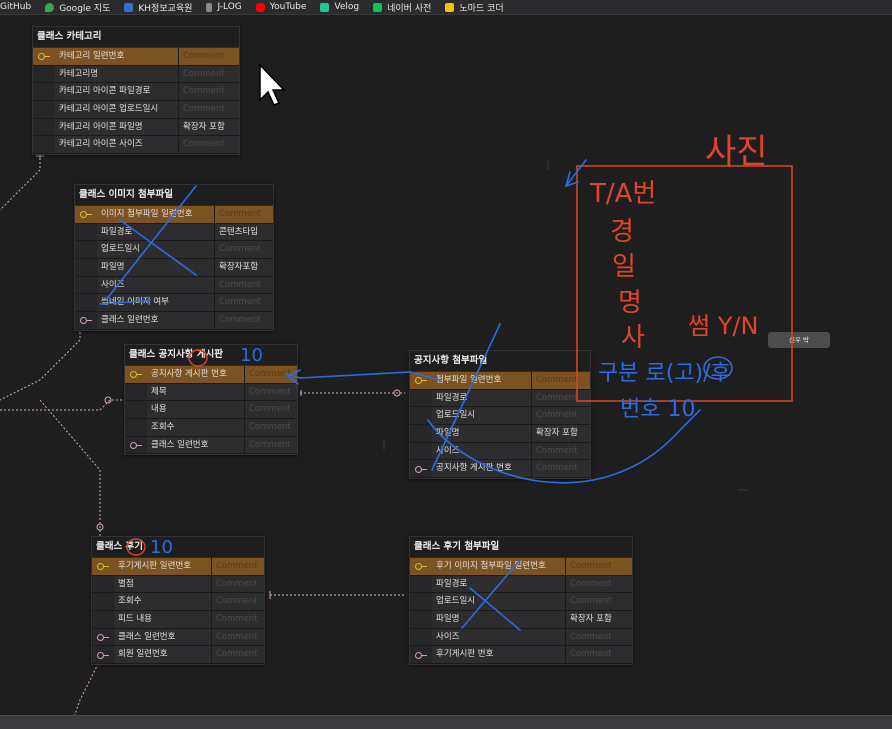  I want to click on table-row: 카테고리 아이콘 파일명 확장자 포함, so click(136, 127).